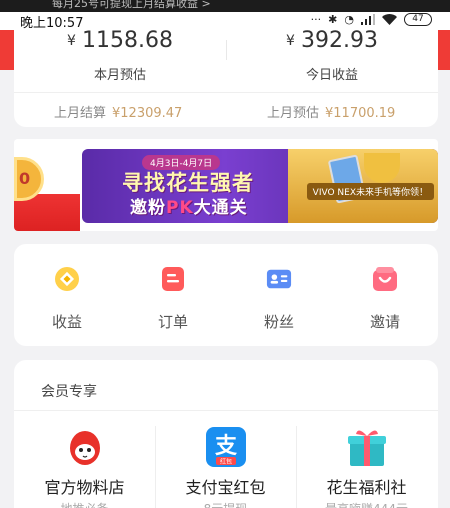 The height and width of the screenshot is (508, 450). I want to click on member-section-title: 会员专享, so click(69, 392).